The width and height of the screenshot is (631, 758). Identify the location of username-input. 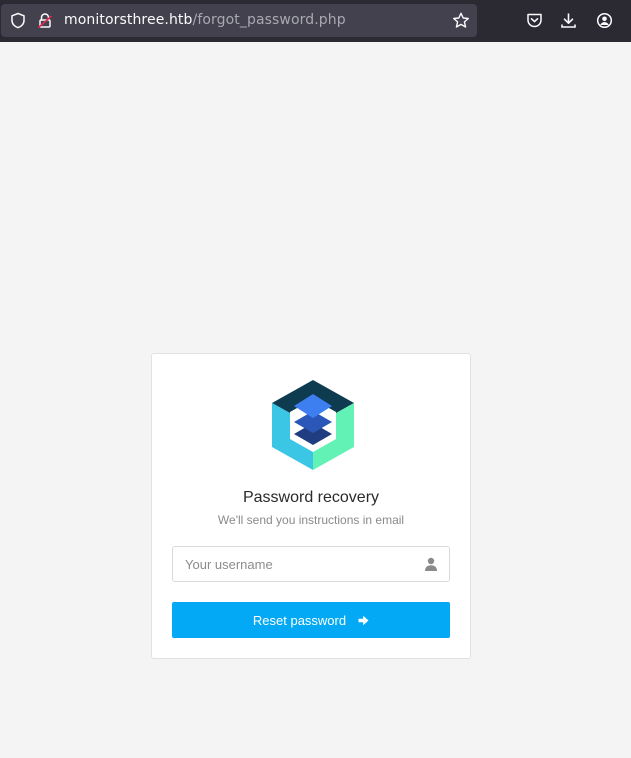
(311, 564).